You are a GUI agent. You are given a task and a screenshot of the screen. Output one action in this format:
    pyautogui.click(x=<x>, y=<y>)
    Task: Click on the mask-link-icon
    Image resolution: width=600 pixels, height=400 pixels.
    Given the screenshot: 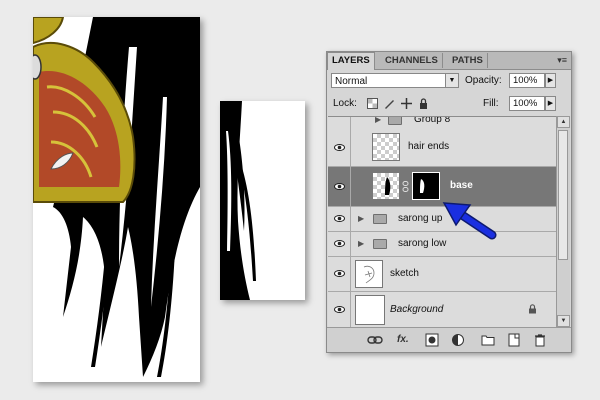 What is the action you would take?
    pyautogui.click(x=405, y=186)
    